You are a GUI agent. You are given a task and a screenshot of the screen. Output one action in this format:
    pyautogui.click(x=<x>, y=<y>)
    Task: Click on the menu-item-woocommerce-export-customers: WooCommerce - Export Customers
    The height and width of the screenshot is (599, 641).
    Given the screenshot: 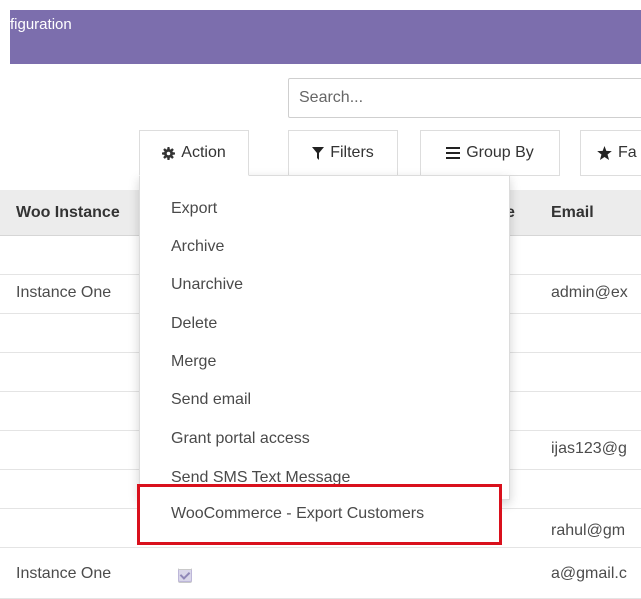 What is the action you would take?
    pyautogui.click(x=297, y=514)
    